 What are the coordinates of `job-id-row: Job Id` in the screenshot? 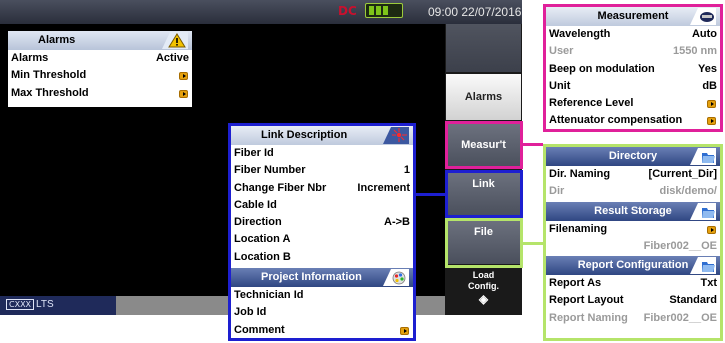 It's located at (322, 312).